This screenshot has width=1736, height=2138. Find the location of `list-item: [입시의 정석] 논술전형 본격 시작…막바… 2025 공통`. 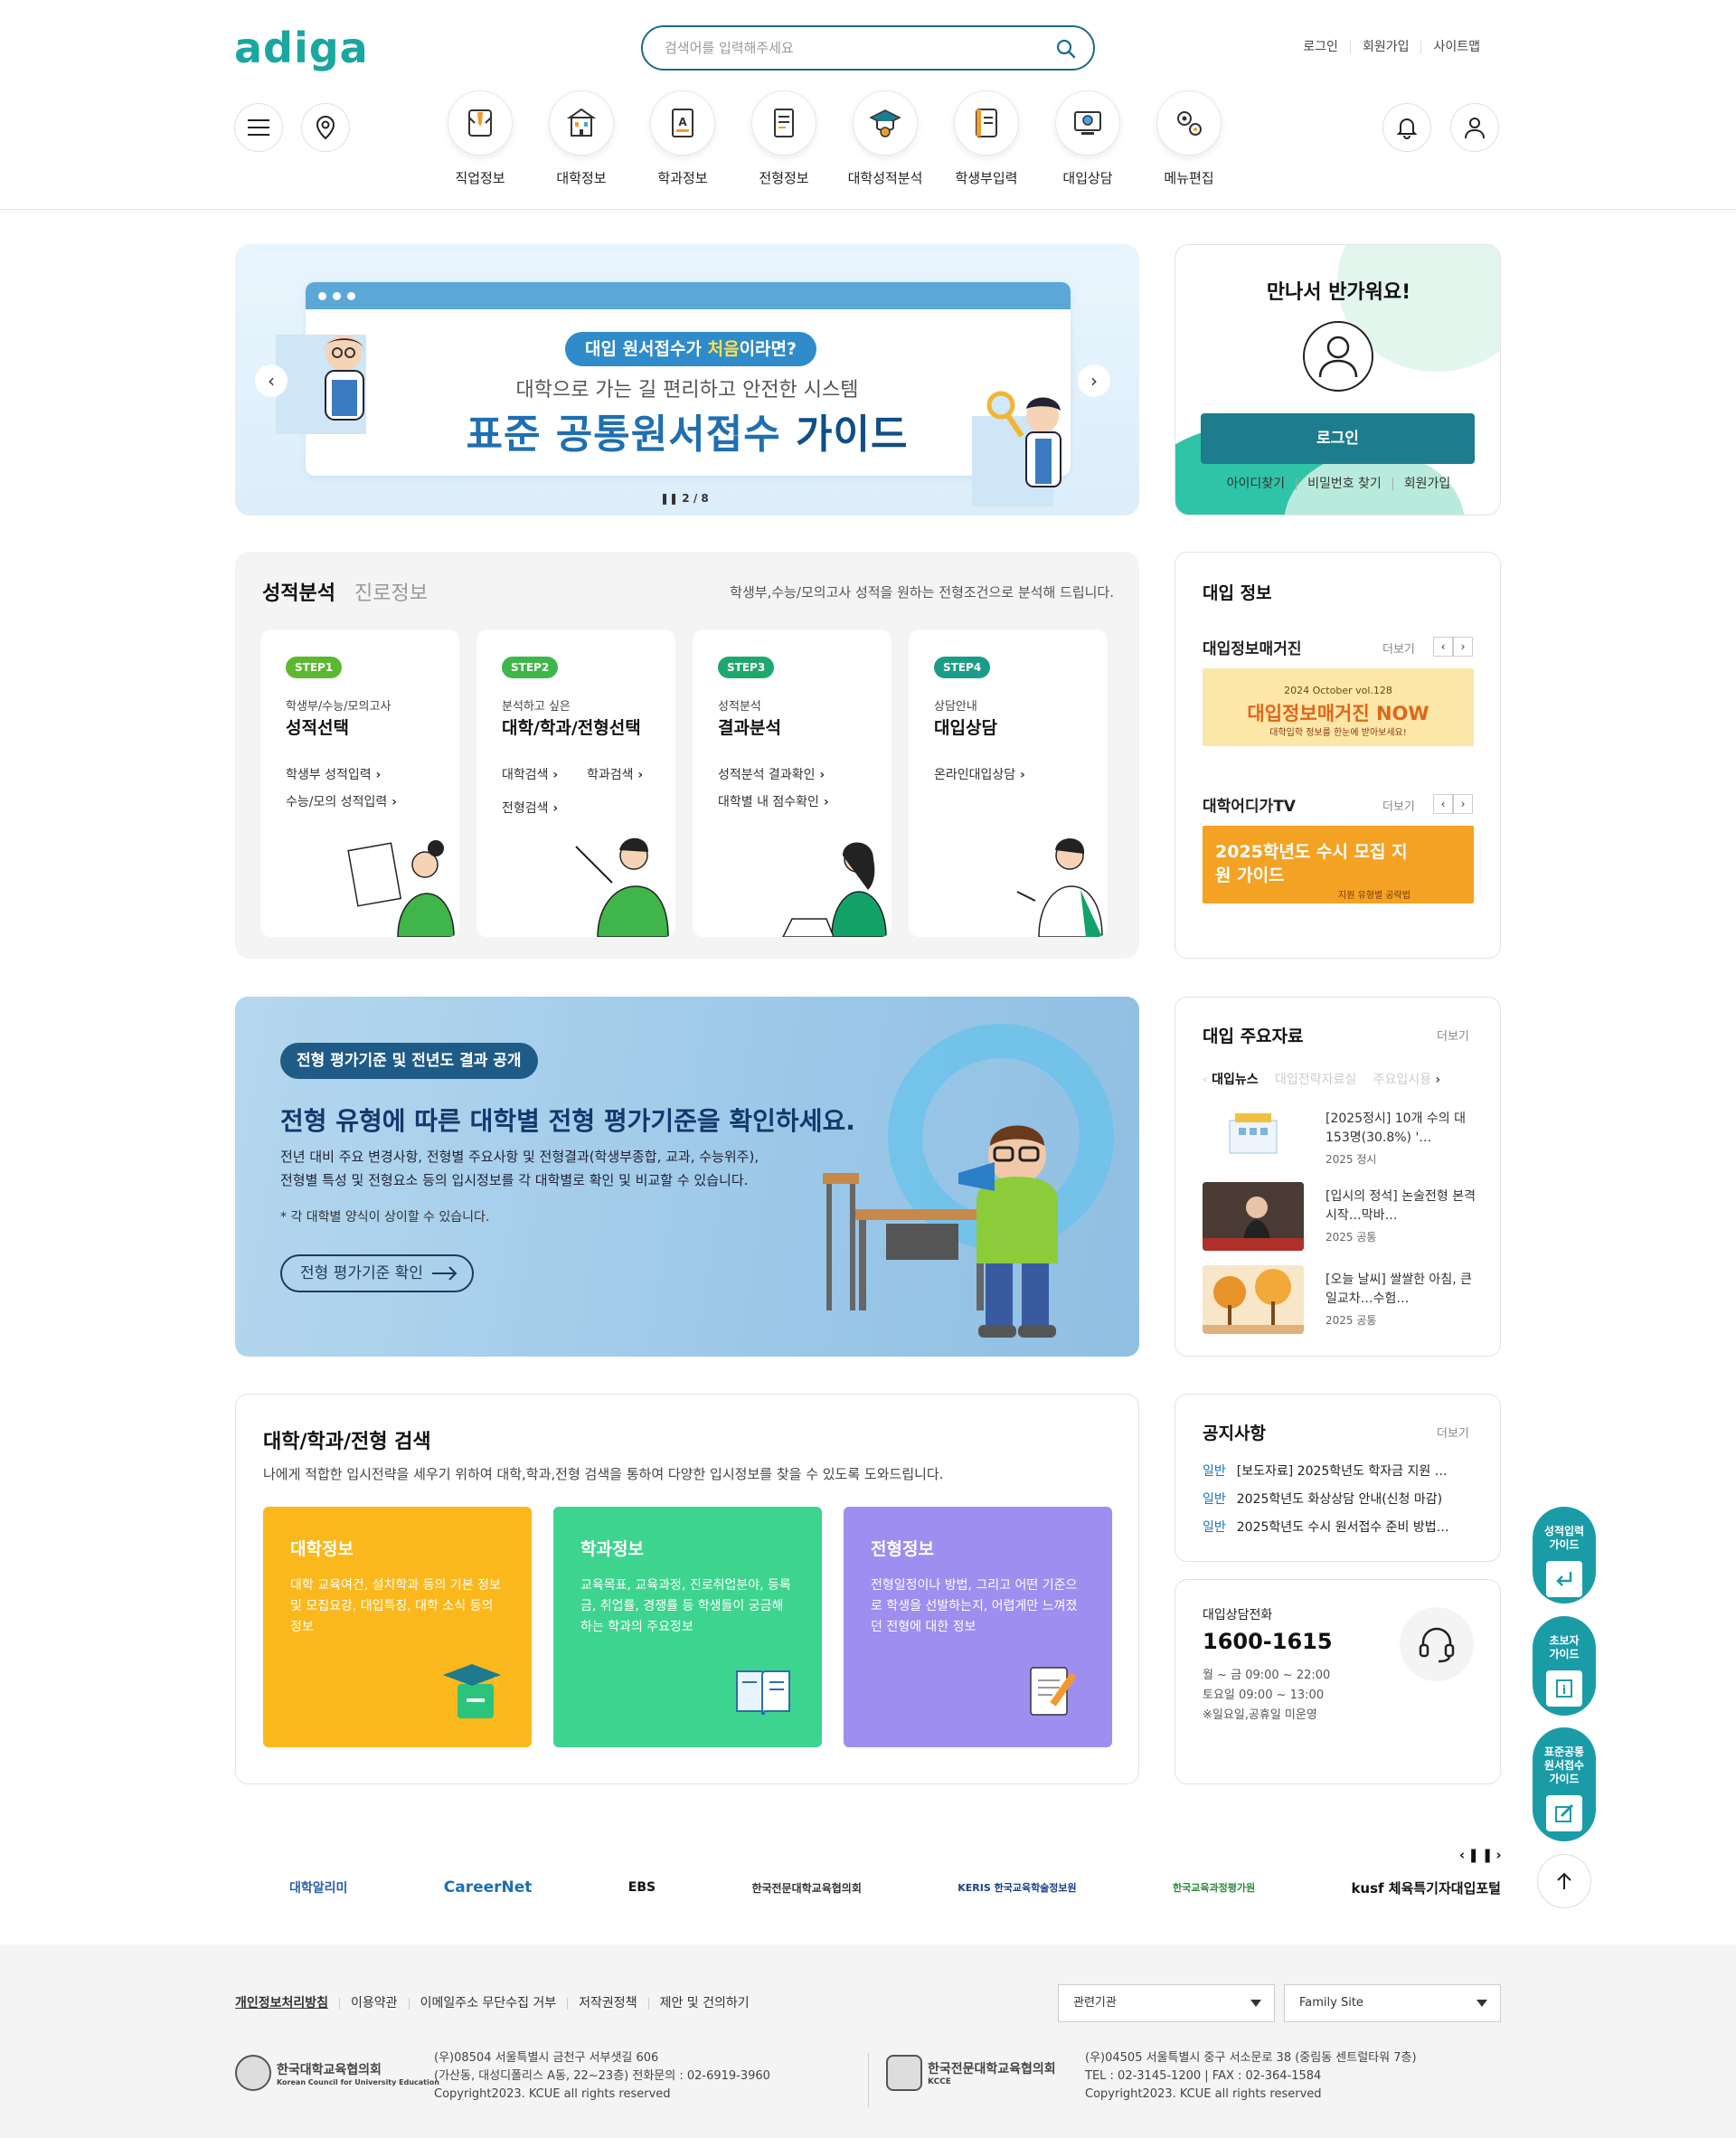

list-item: [입시의 정석] 논술전형 본격 시작…막바… 2025 공통 is located at coordinates (1343, 1217).